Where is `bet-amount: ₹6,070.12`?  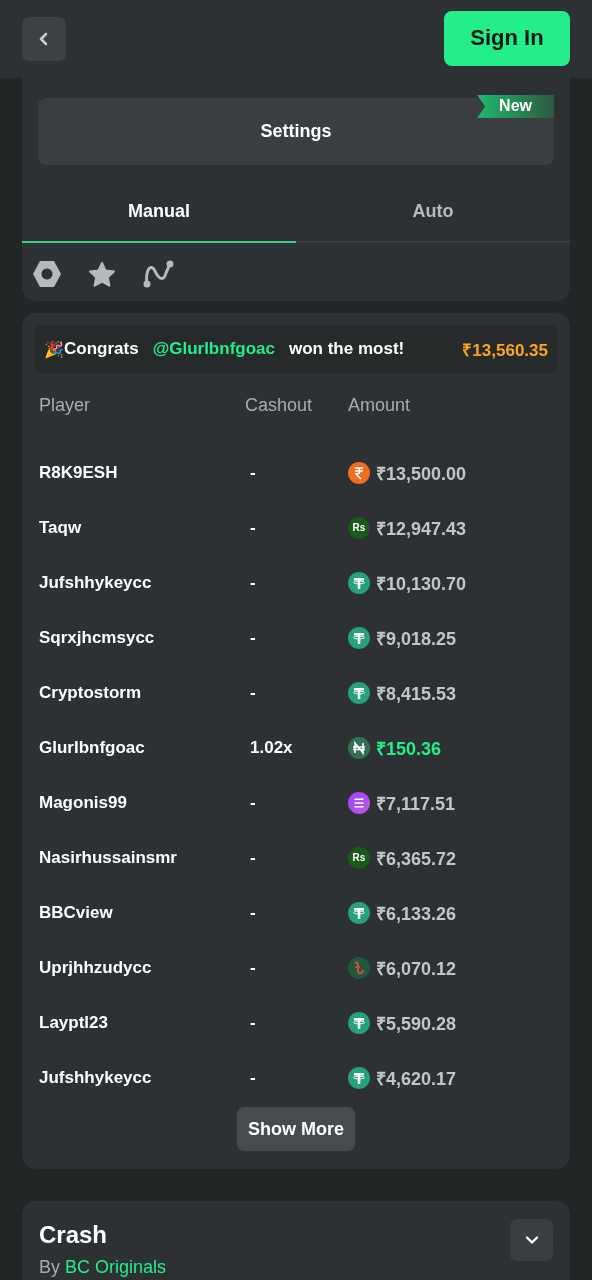 bet-amount: ₹6,070.12 is located at coordinates (416, 968).